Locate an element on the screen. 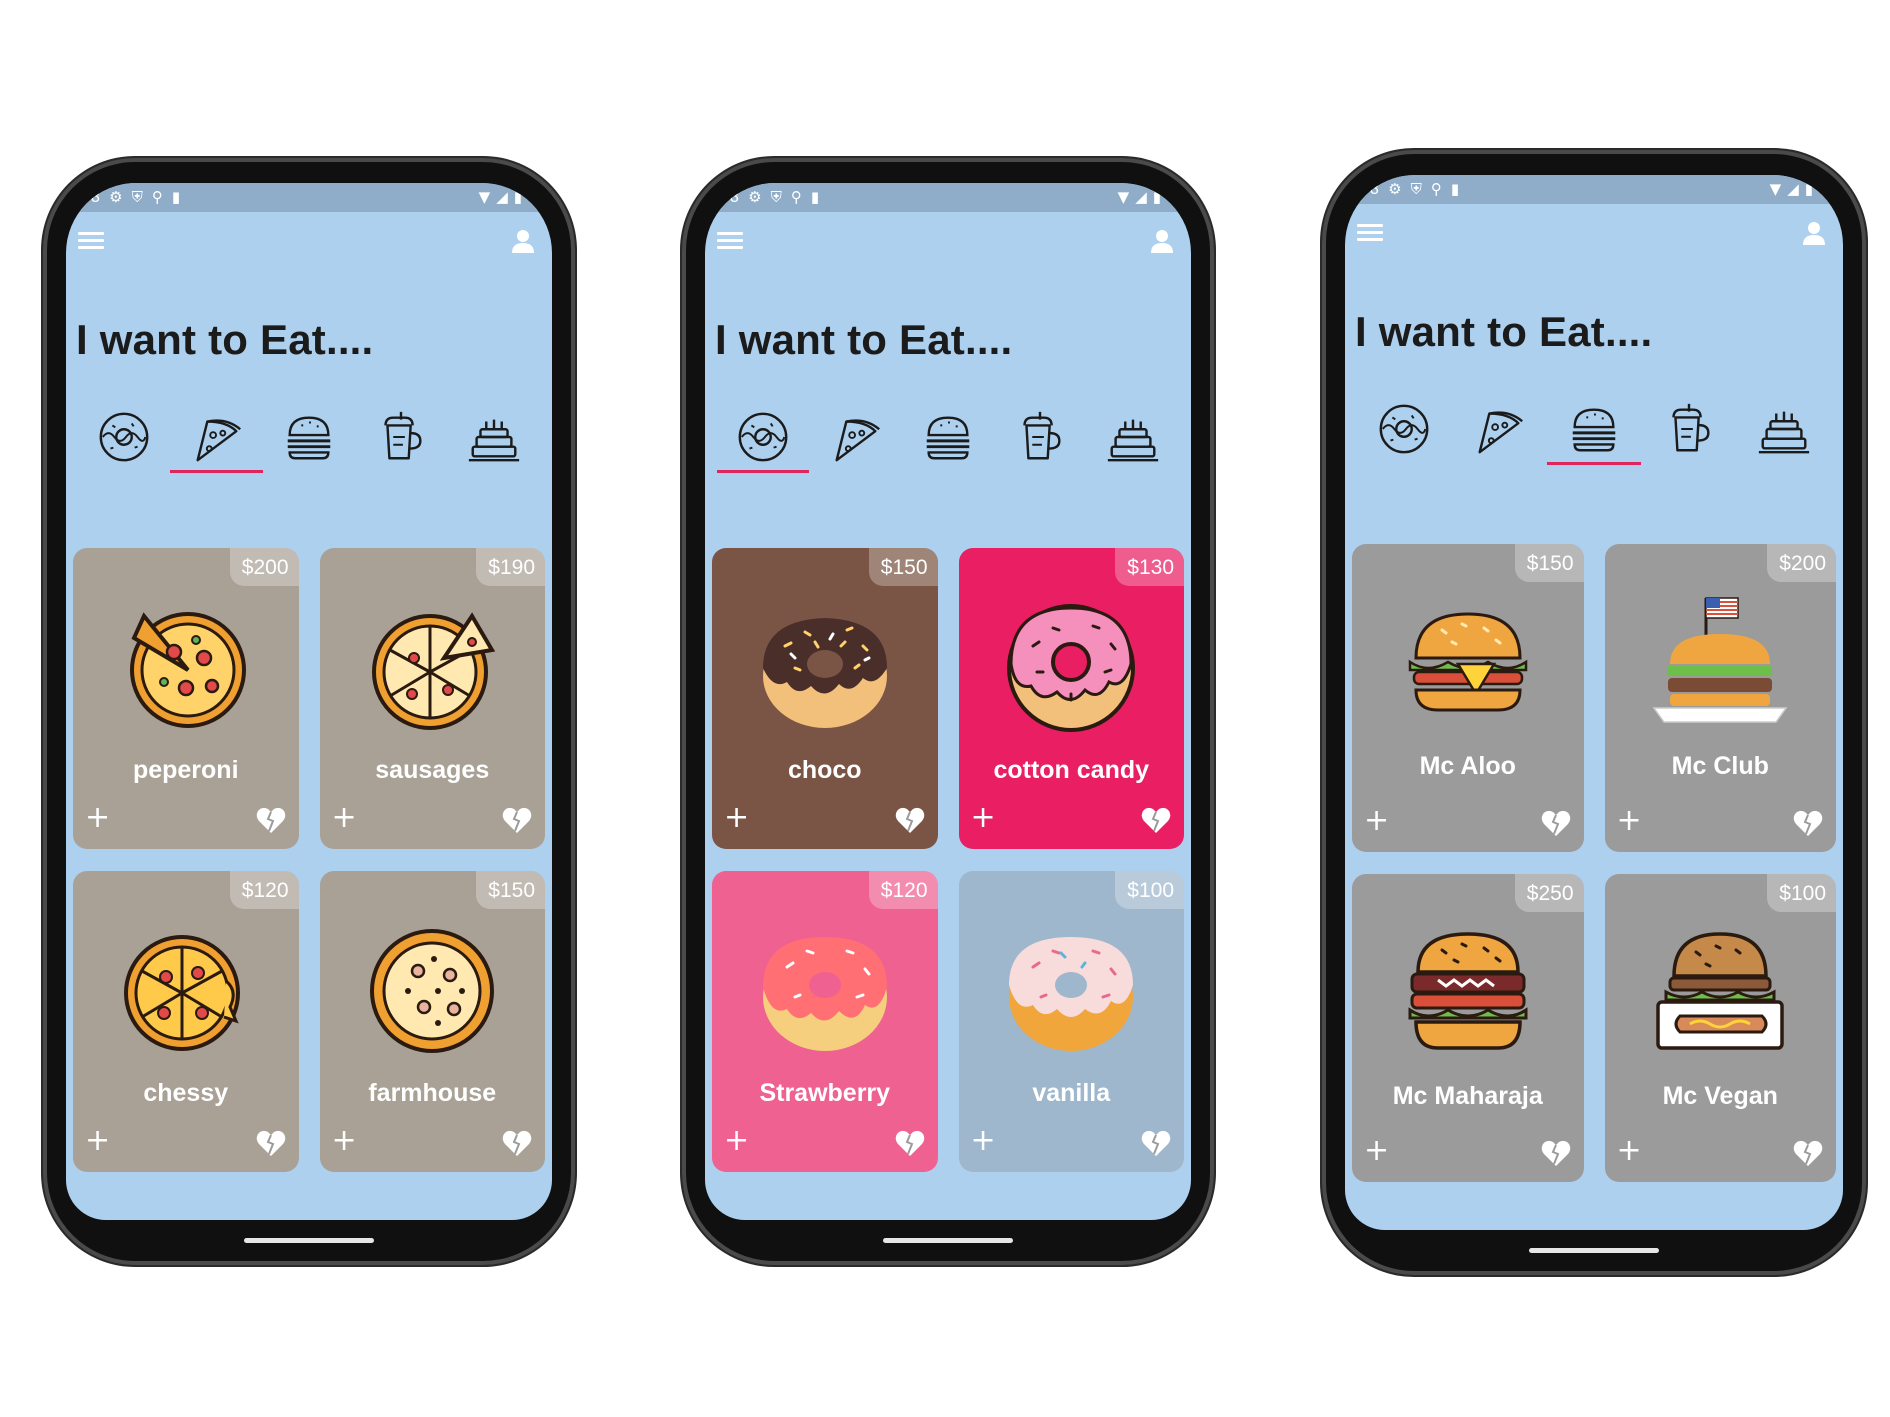  food-card: $150 choco + is located at coordinates (825, 698).